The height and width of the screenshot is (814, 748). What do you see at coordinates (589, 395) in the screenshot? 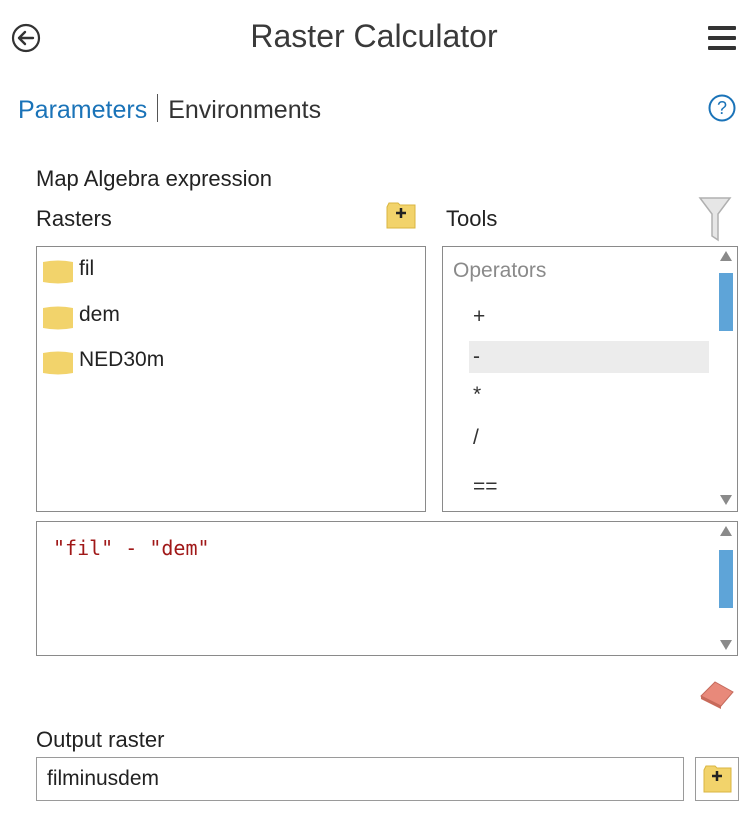
I see `operator-item: *` at bounding box center [589, 395].